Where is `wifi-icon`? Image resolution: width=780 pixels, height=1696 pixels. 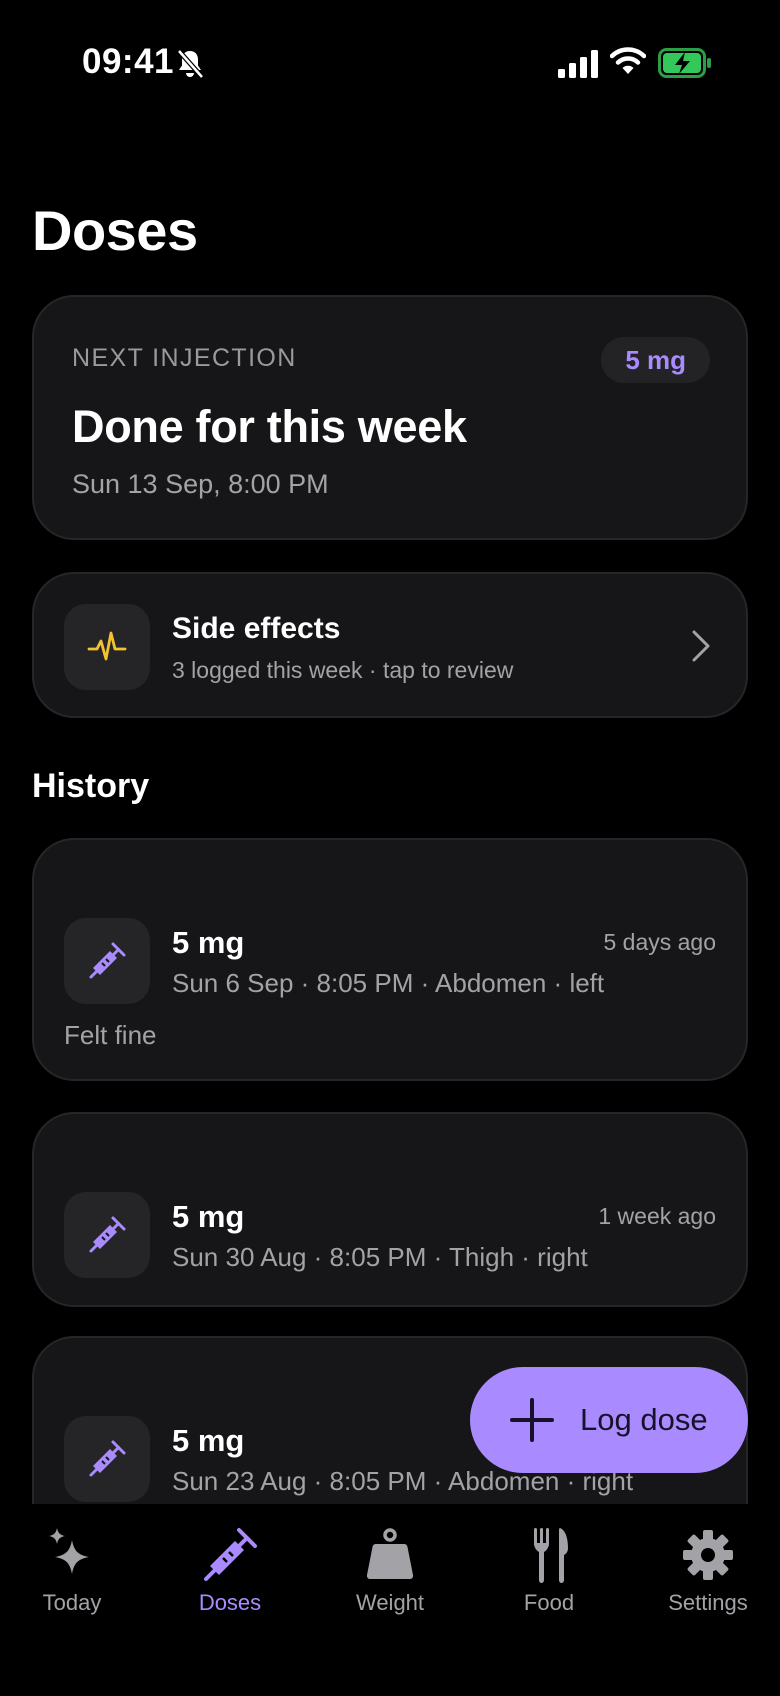 wifi-icon is located at coordinates (628, 60).